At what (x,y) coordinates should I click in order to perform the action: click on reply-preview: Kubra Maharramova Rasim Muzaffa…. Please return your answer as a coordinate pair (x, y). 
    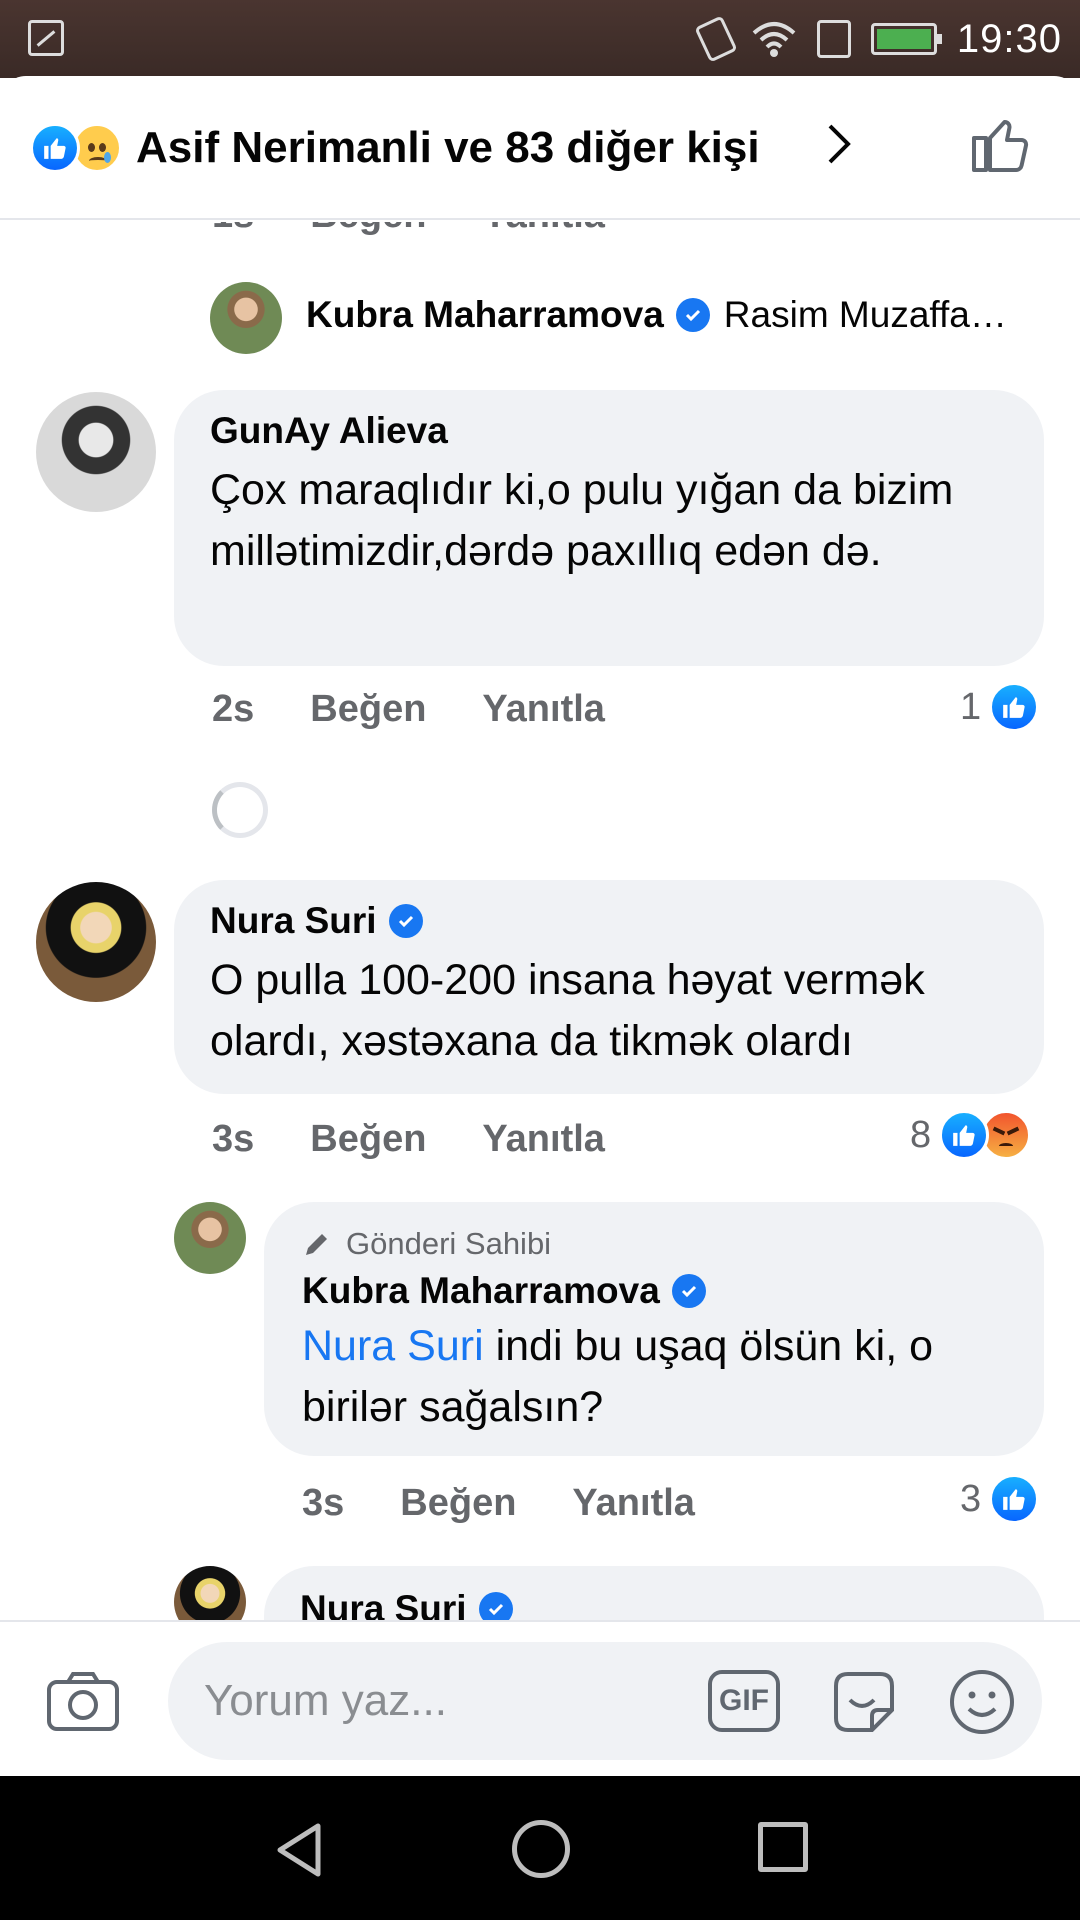
    Looking at the image, I should click on (656, 315).